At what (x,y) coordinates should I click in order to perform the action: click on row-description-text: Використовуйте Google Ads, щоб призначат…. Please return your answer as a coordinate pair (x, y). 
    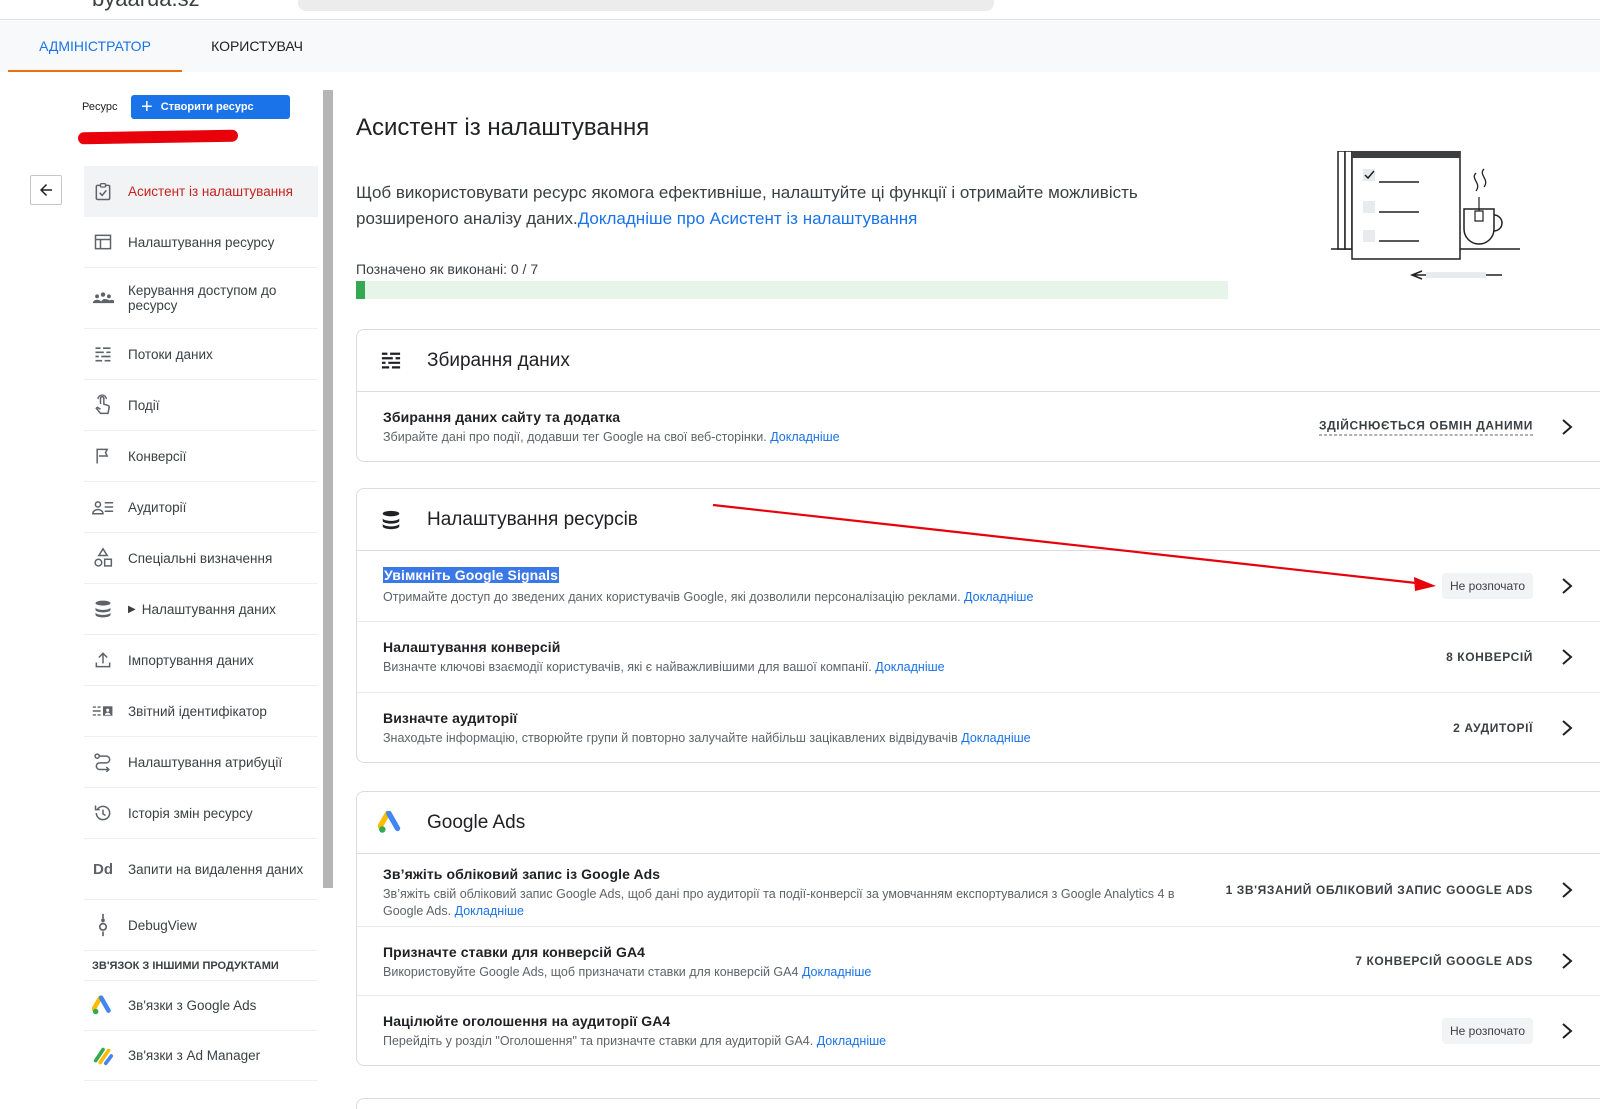
    Looking at the image, I should click on (591, 972).